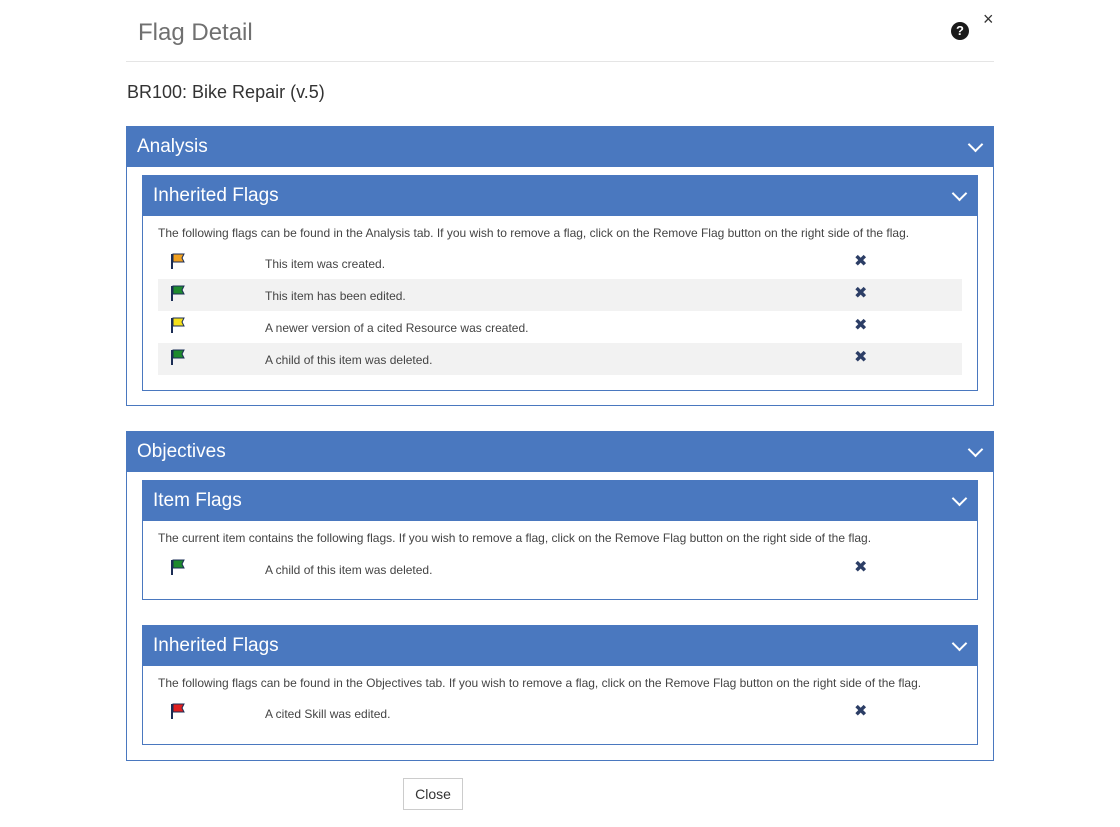 Image resolution: width=1120 pixels, height=827 pixels. What do you see at coordinates (181, 451) in the screenshot?
I see `section-title: Objectives` at bounding box center [181, 451].